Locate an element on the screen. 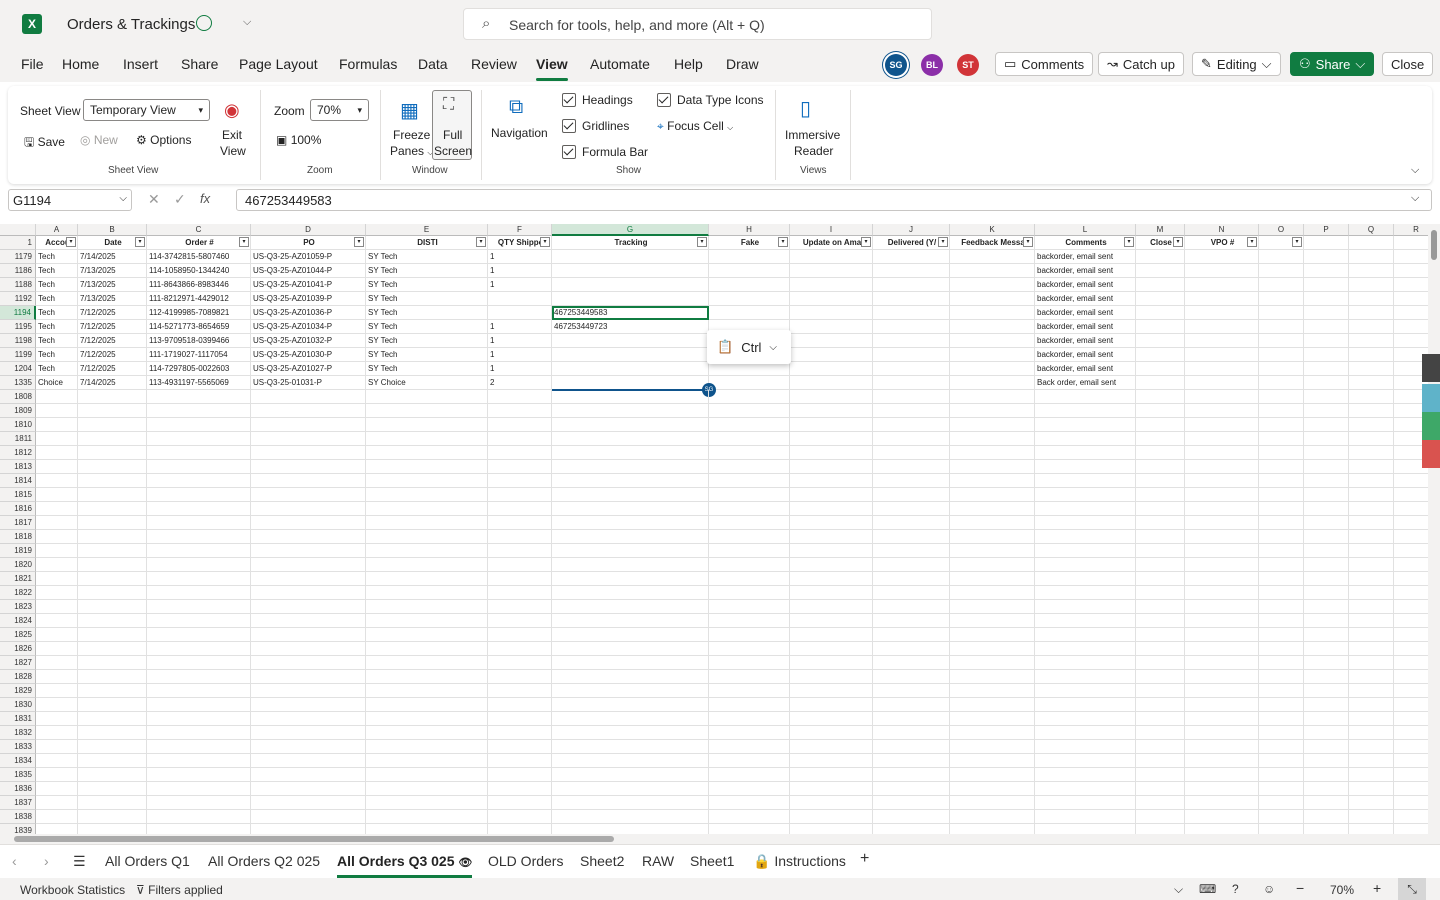 The height and width of the screenshot is (900, 1440). table-cell: SY Tech is located at coordinates (427, 327).